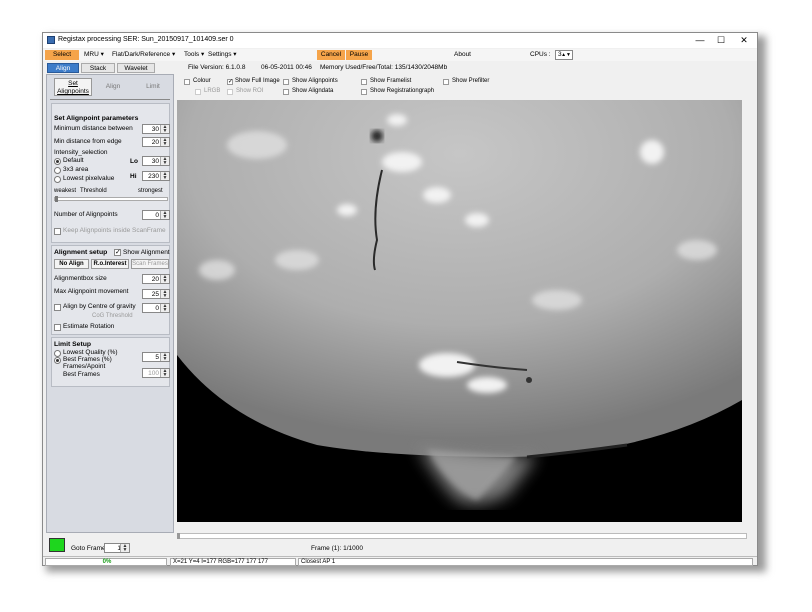  I want to click on radio-lowest, so click(57, 179).